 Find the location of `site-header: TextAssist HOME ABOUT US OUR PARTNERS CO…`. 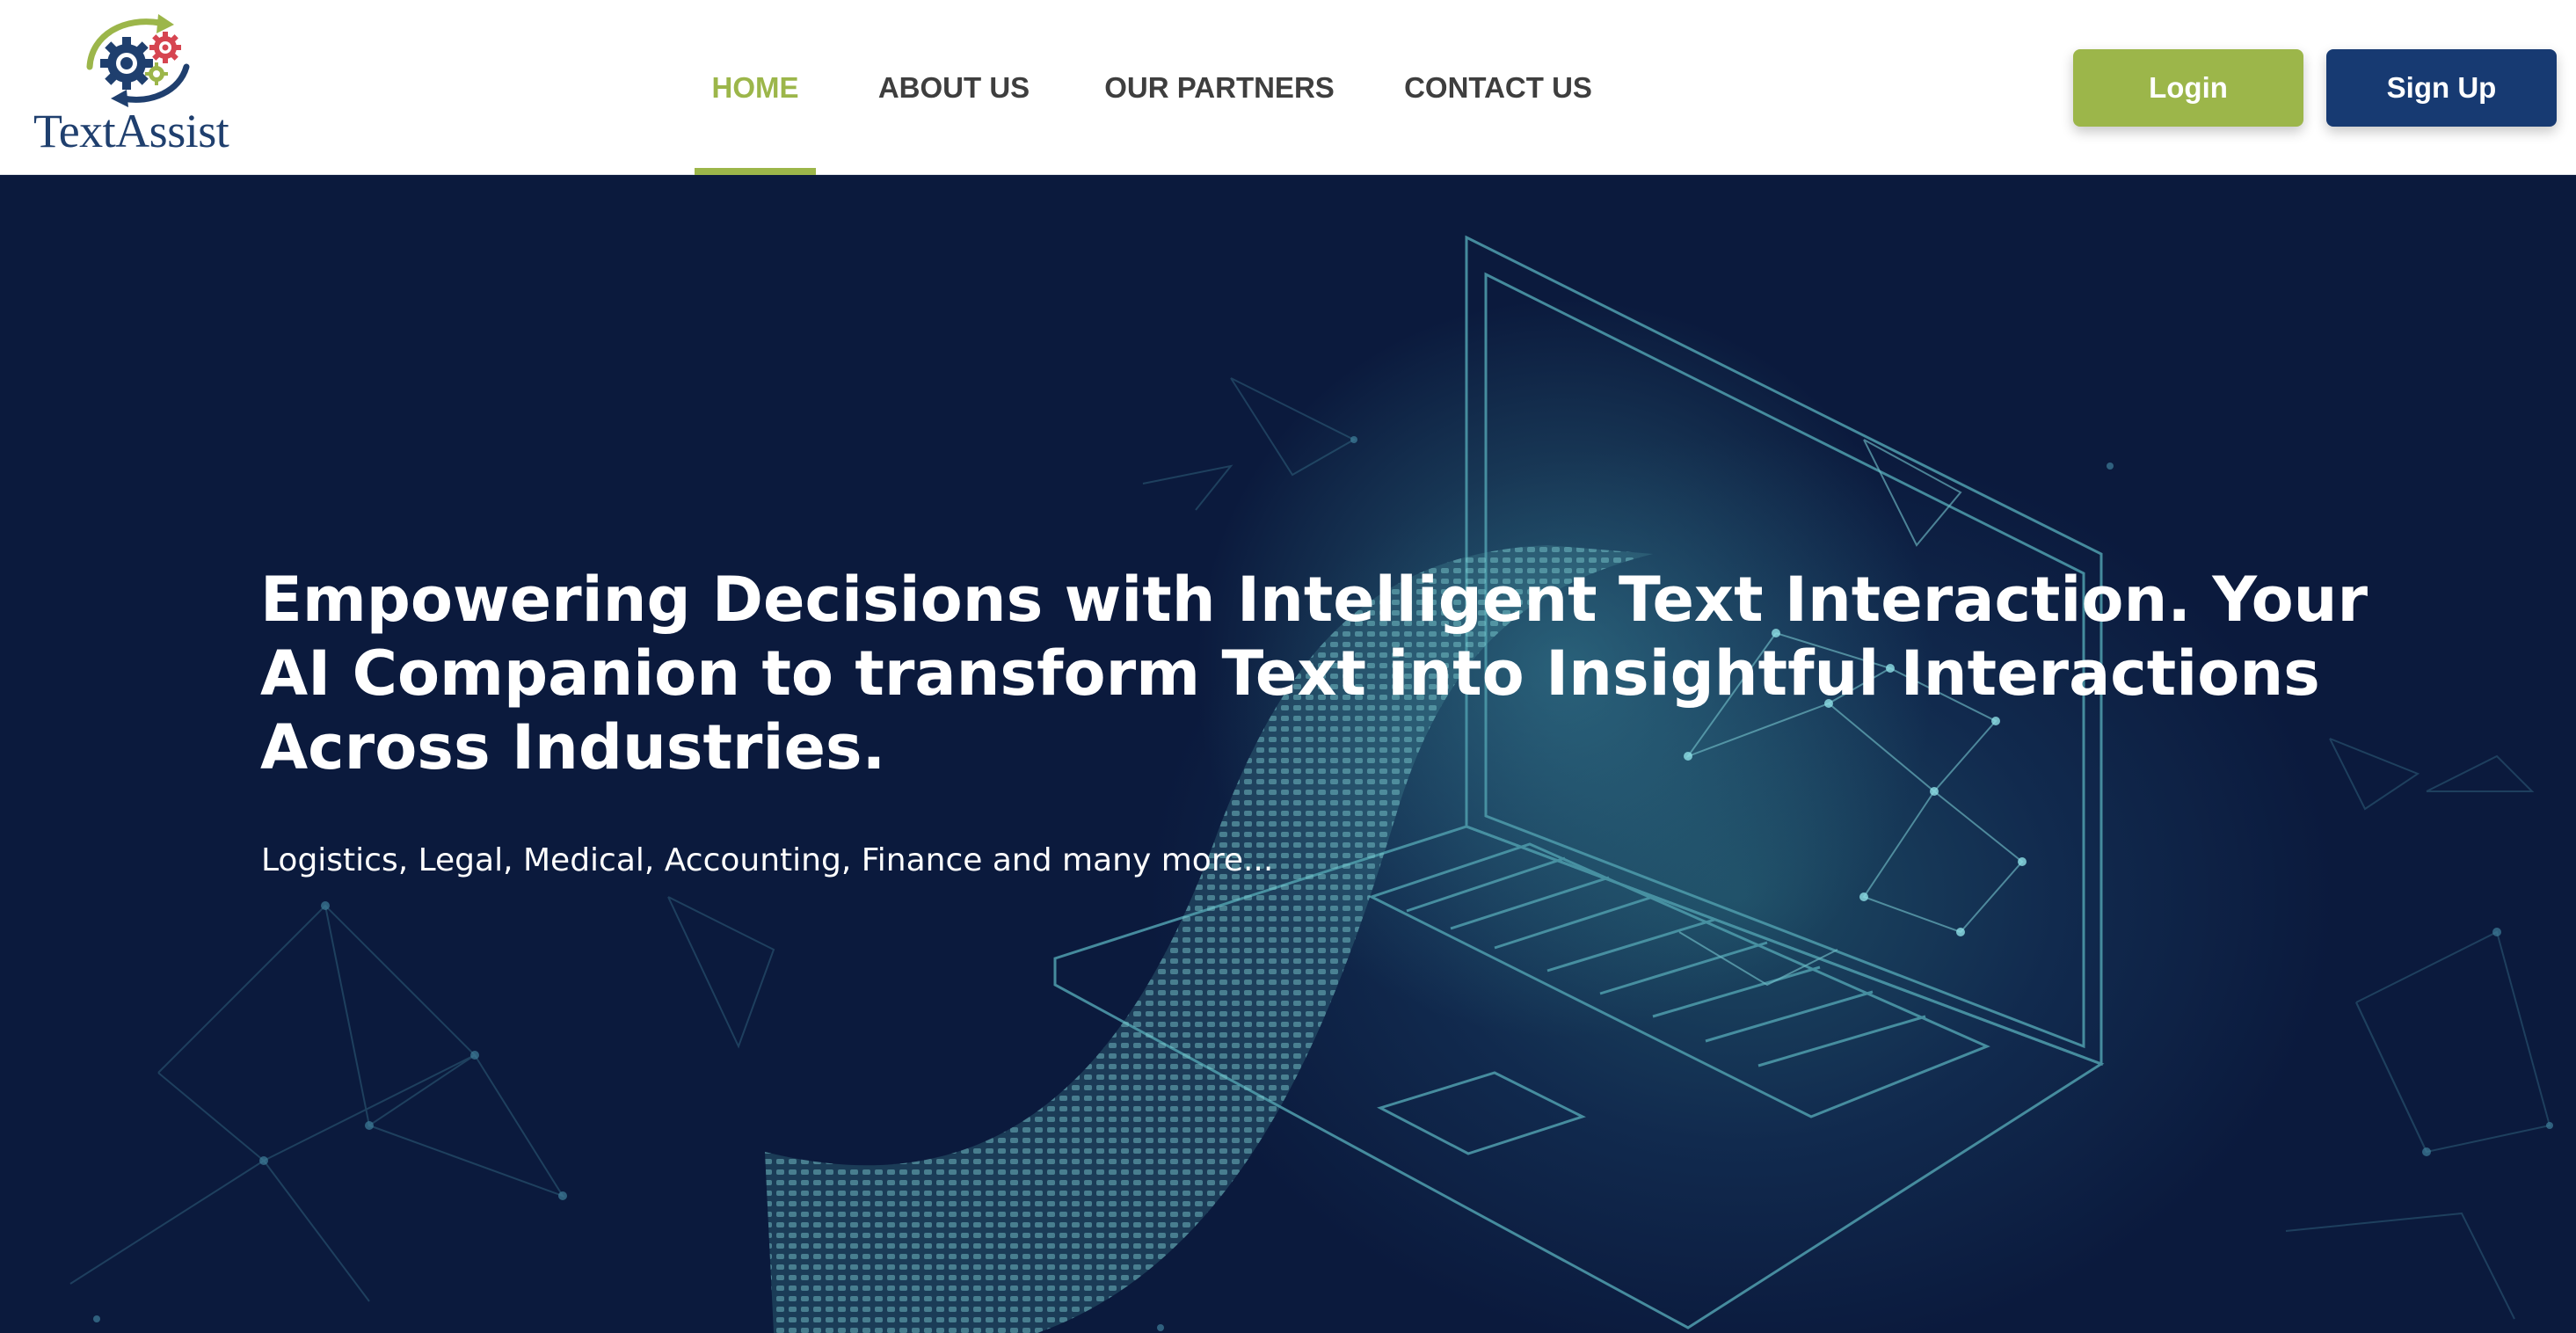

site-header: TextAssist HOME ABOUT US OUR PARTNERS CO… is located at coordinates (1288, 88).